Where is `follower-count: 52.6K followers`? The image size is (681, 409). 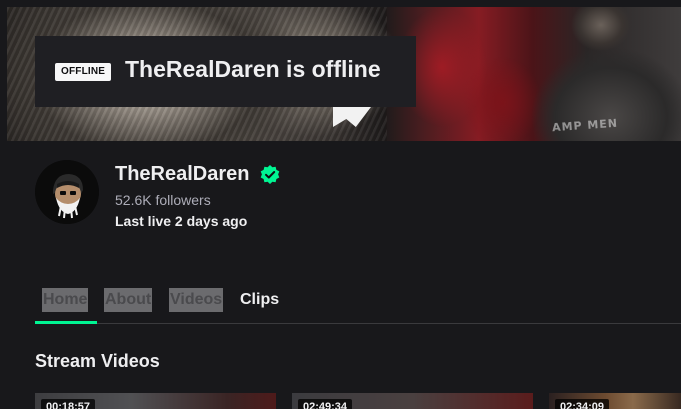
follower-count: 52.6K followers is located at coordinates (163, 200).